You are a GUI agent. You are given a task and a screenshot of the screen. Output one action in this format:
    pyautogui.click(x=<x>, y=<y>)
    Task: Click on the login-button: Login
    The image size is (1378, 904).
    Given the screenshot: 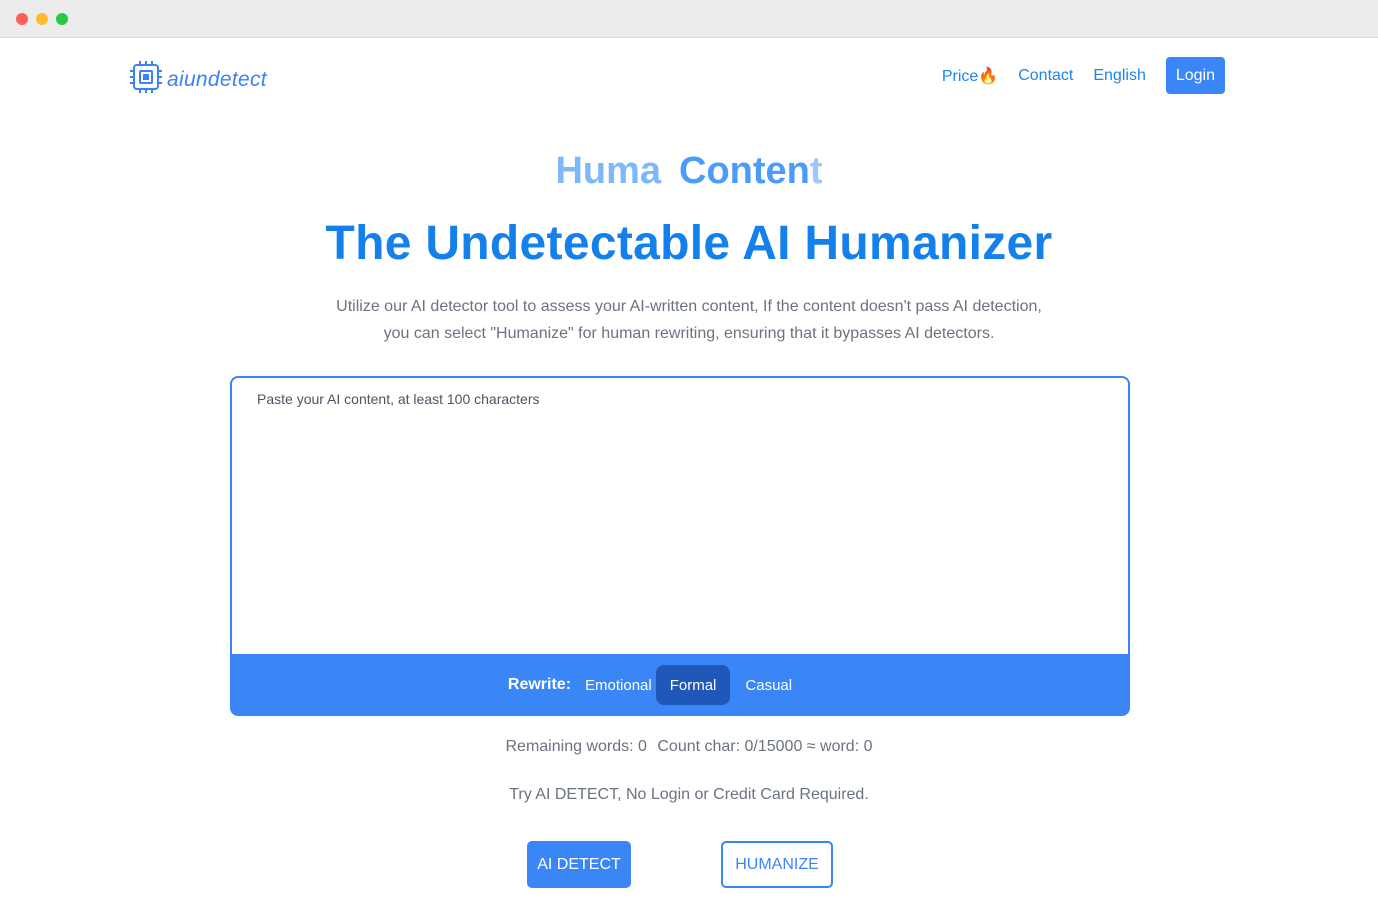 What is the action you would take?
    pyautogui.click(x=1195, y=75)
    